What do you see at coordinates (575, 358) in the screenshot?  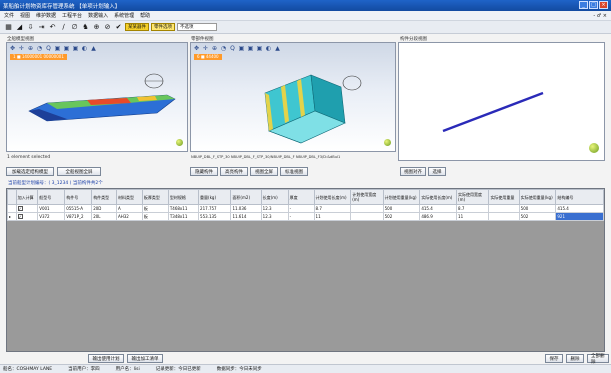 I see `delete-button: 删除` at bounding box center [575, 358].